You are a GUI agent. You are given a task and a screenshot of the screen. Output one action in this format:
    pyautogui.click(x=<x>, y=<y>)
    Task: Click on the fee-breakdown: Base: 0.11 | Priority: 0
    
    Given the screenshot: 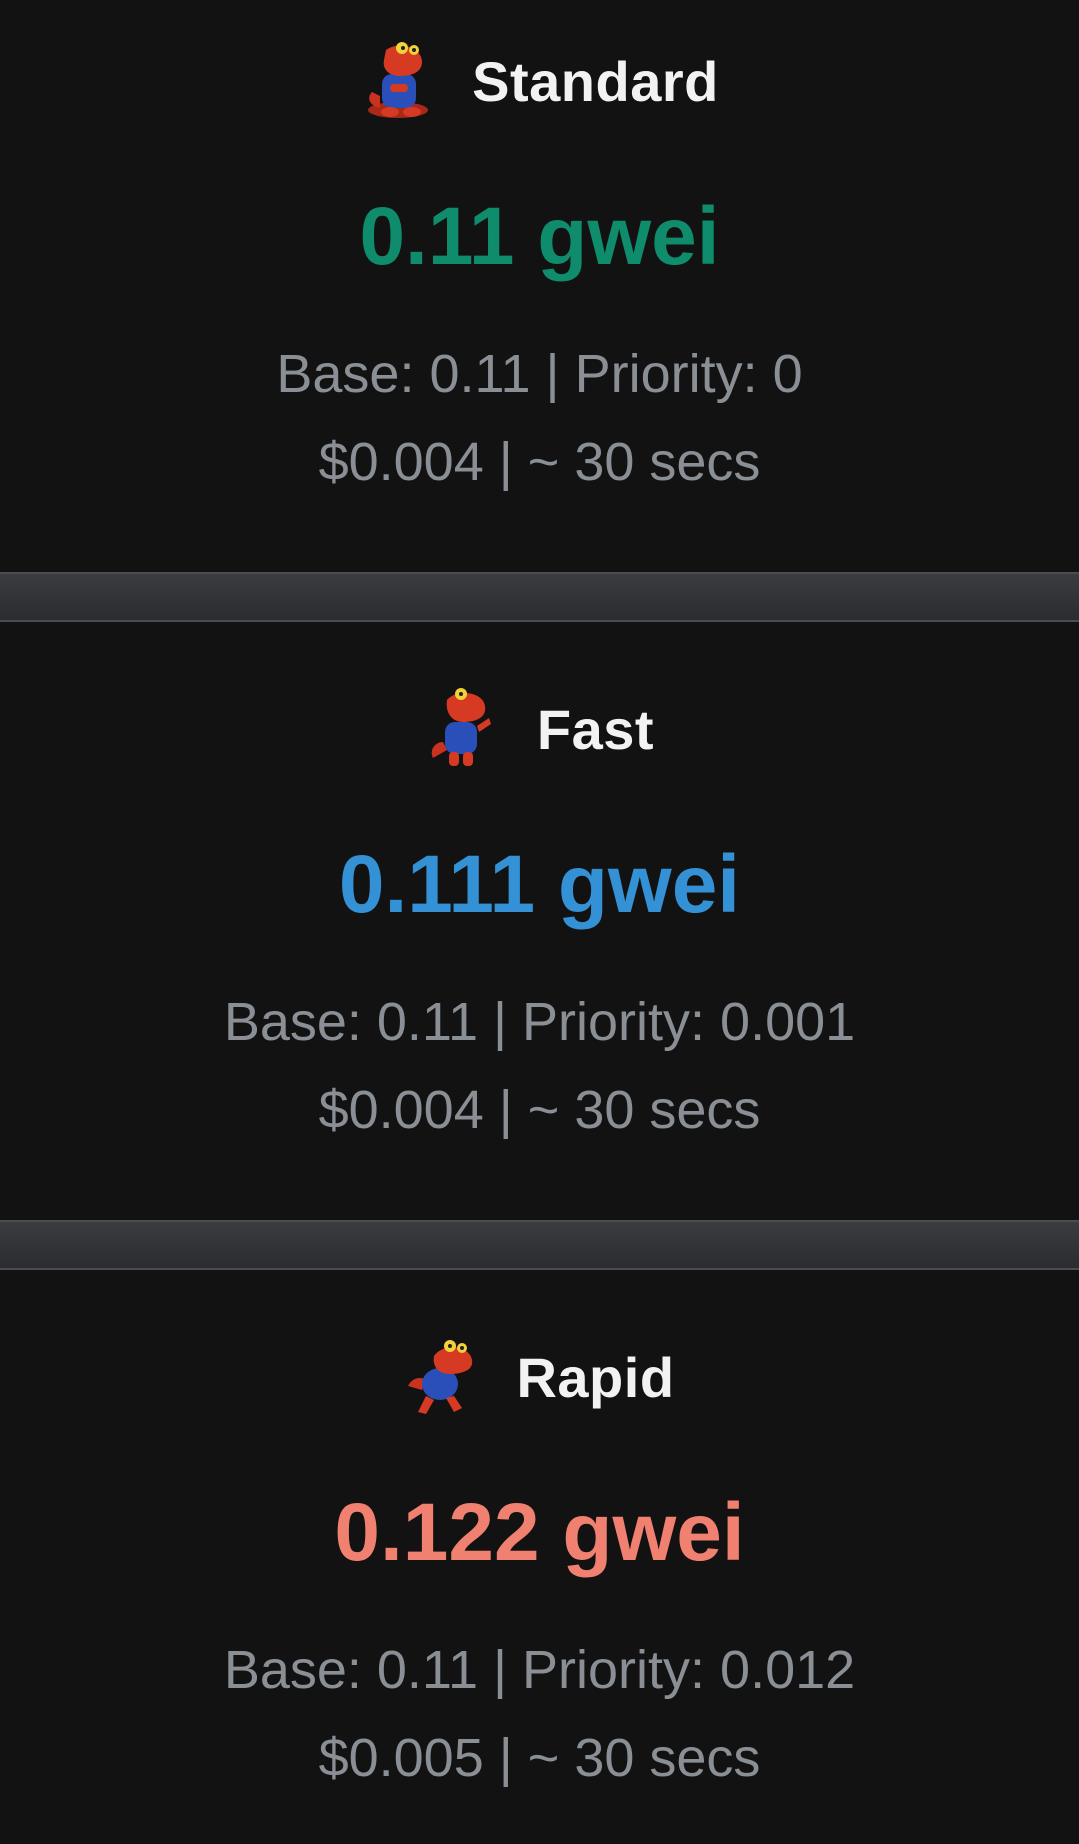 What is the action you would take?
    pyautogui.click(x=539, y=374)
    